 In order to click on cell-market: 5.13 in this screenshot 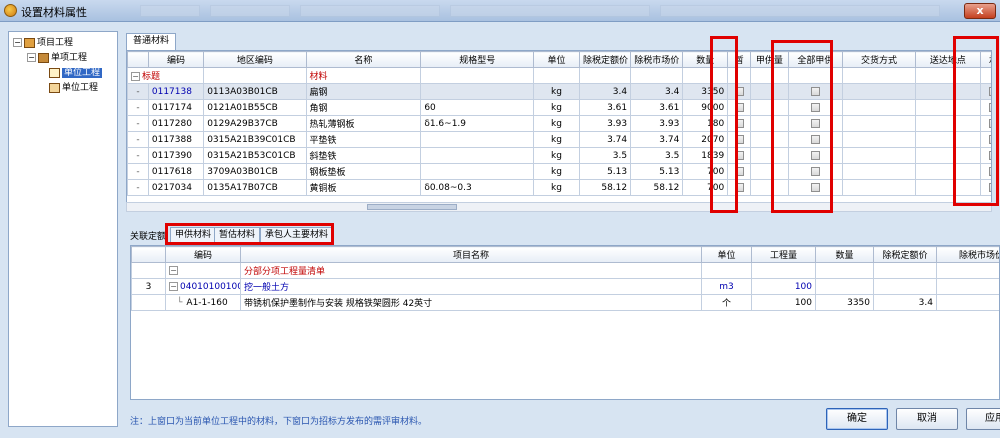, I will do `click(657, 171)`.